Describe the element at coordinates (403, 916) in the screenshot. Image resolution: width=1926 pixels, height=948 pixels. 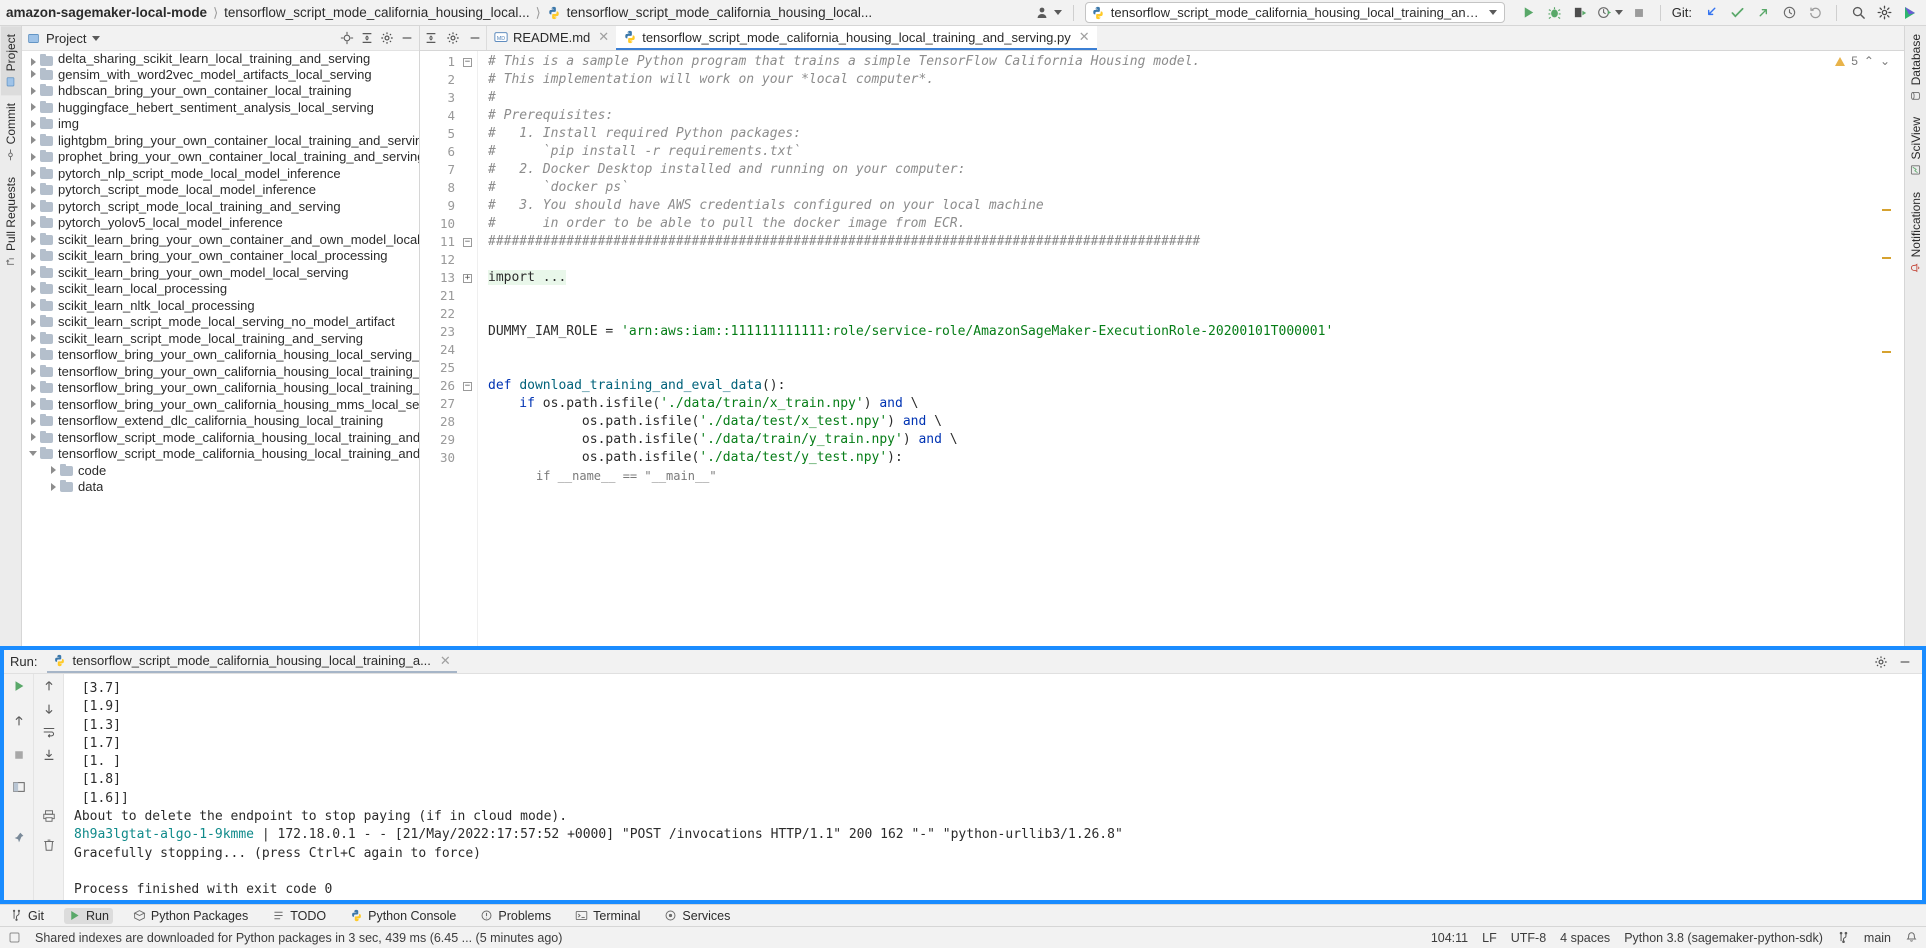
I see `tool-window-button-python-console: Python Console` at that location.